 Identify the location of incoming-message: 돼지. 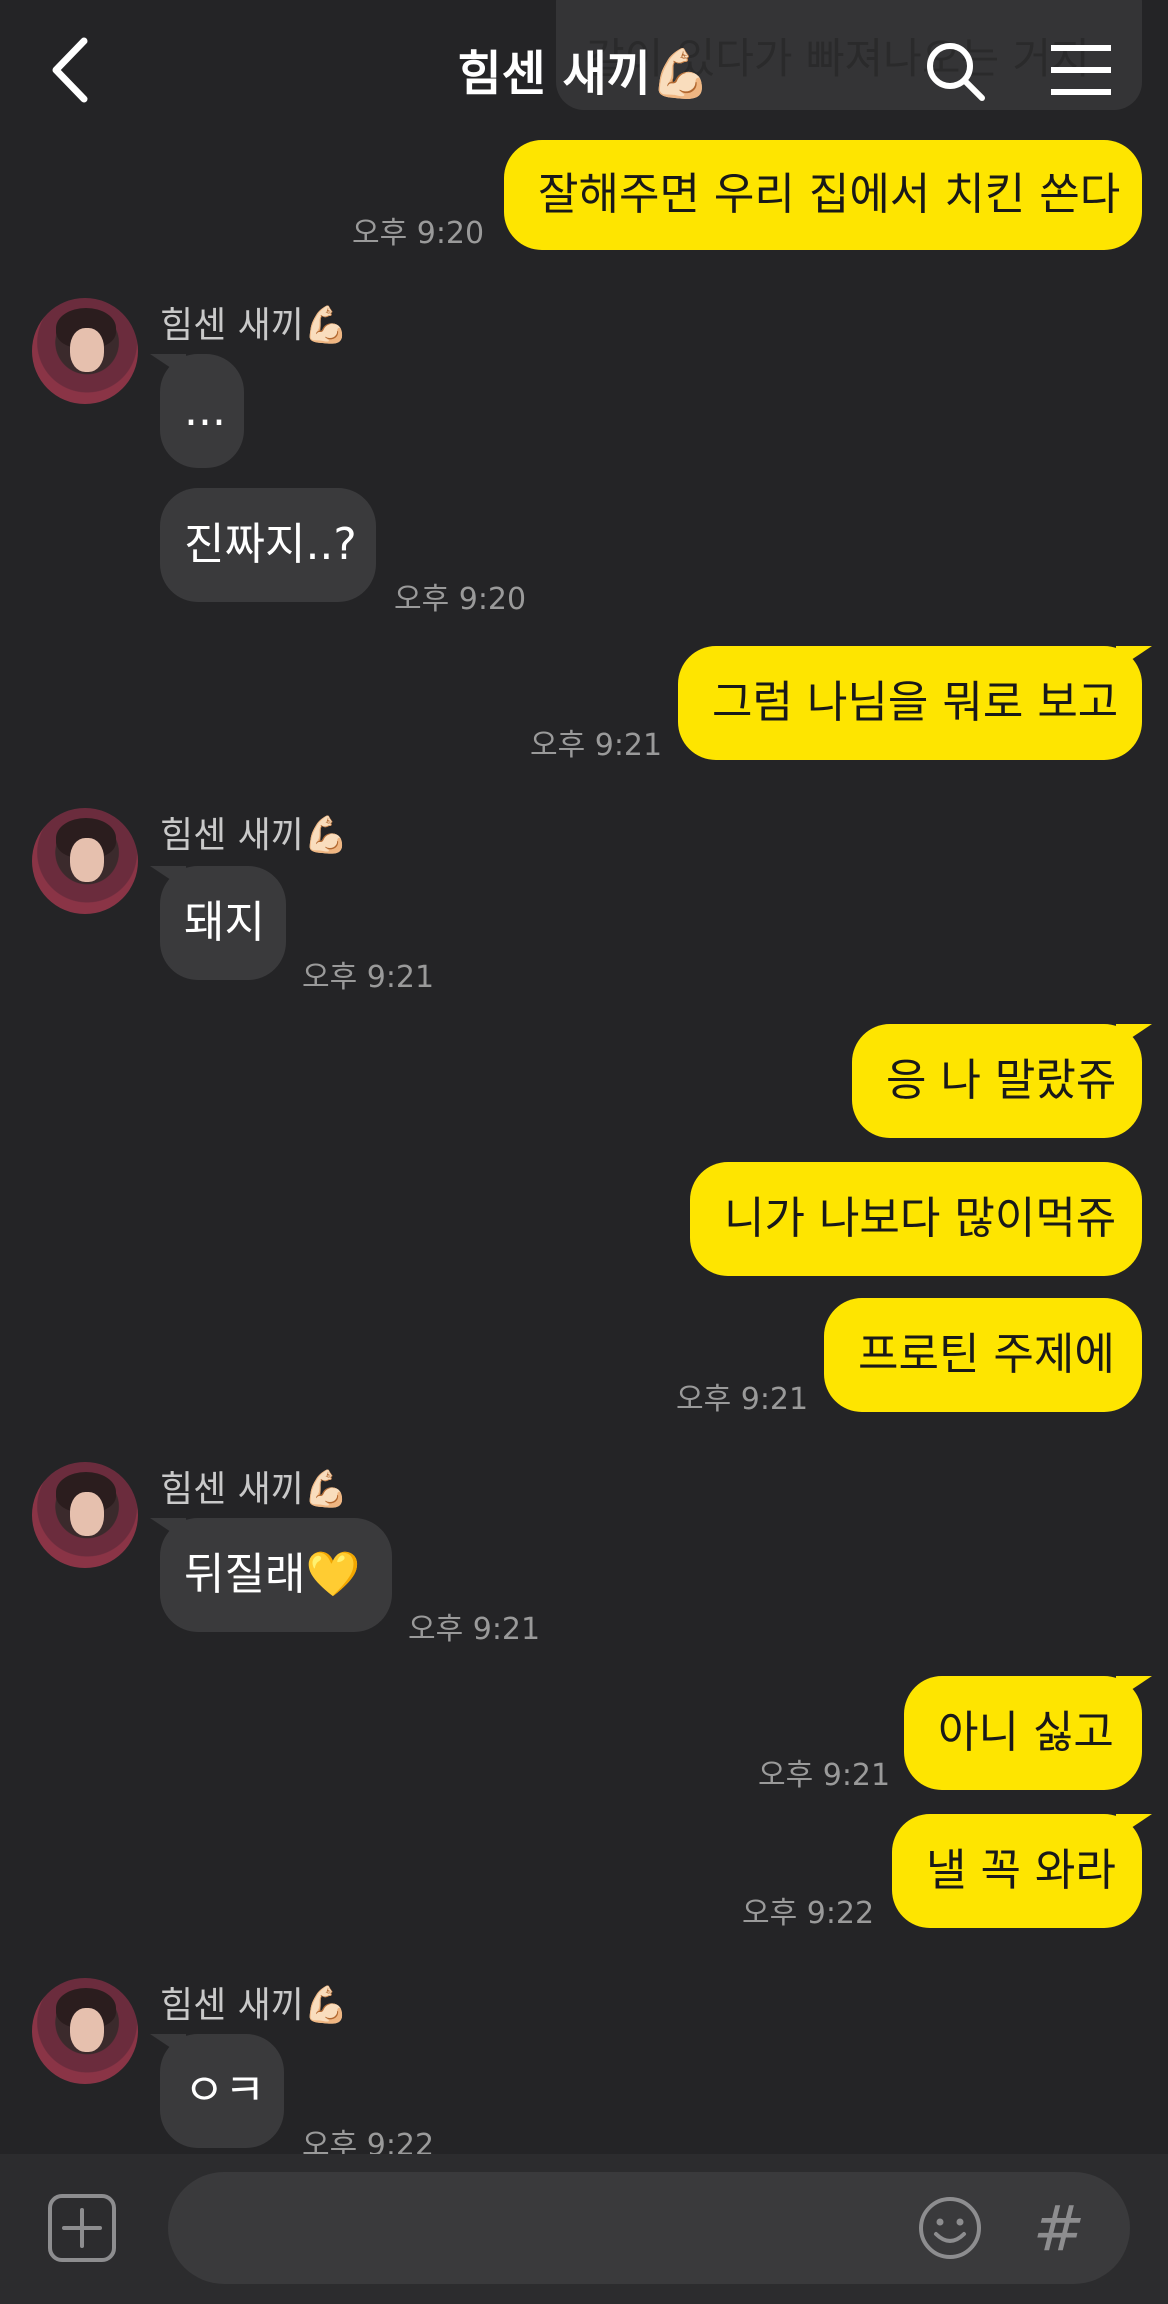
(218, 923).